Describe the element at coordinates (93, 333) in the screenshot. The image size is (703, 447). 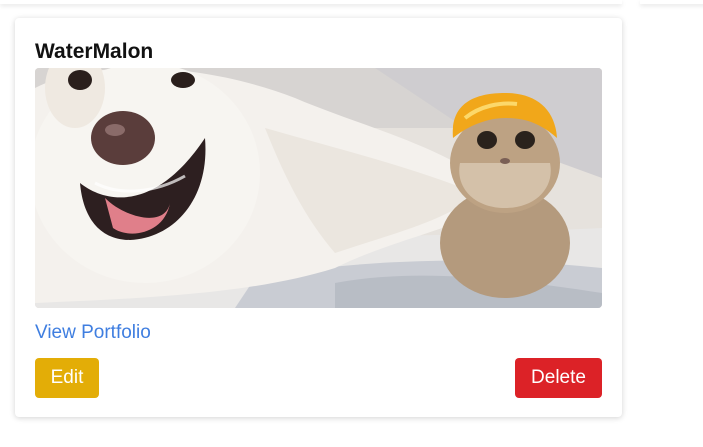
I see `view-portfolio-link: View Portfolio` at that location.